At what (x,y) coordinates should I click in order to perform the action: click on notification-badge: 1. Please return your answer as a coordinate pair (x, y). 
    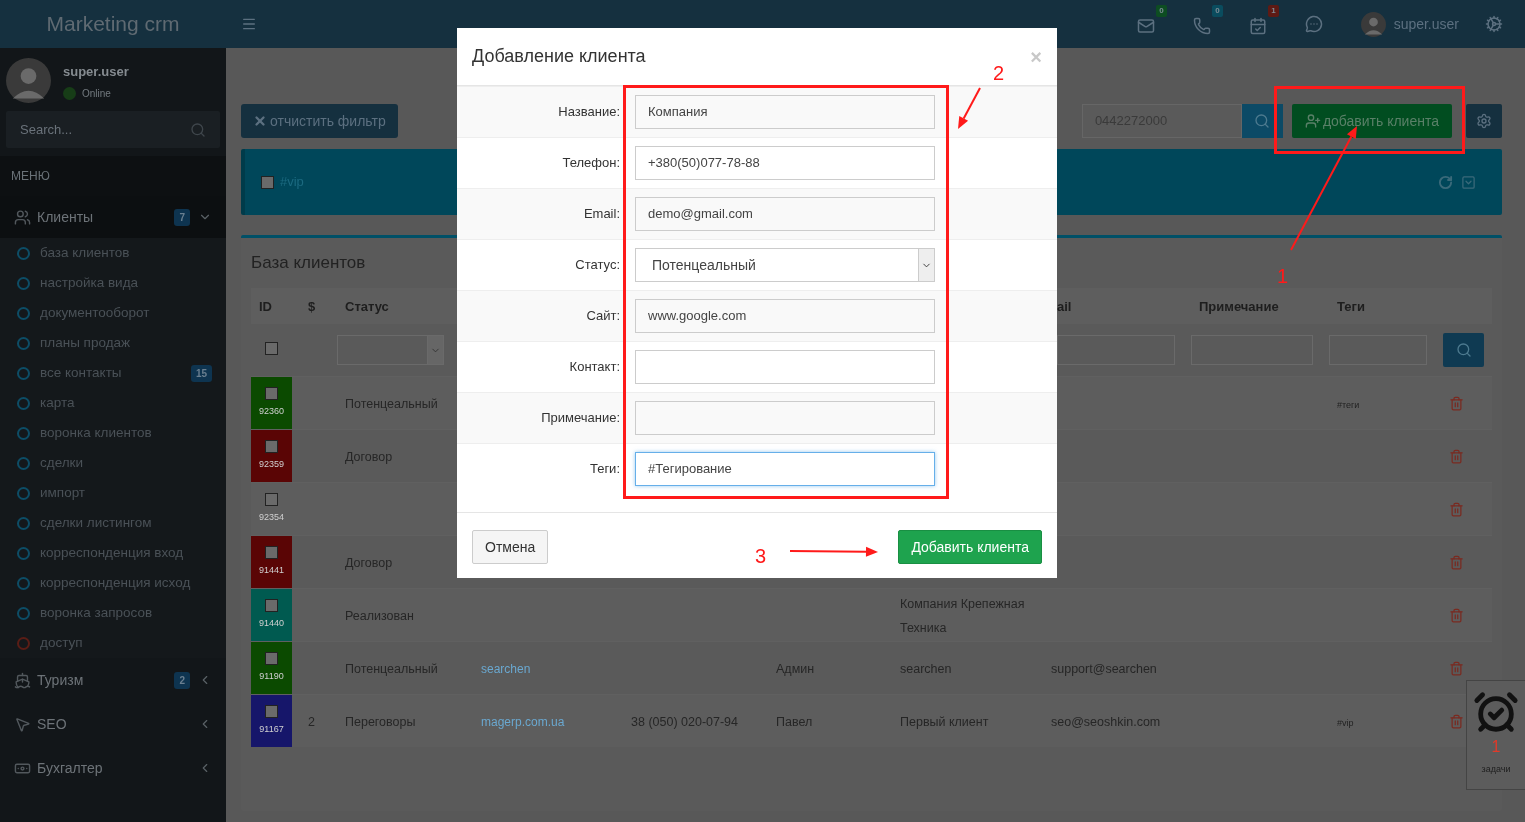
    Looking at the image, I should click on (1273, 11).